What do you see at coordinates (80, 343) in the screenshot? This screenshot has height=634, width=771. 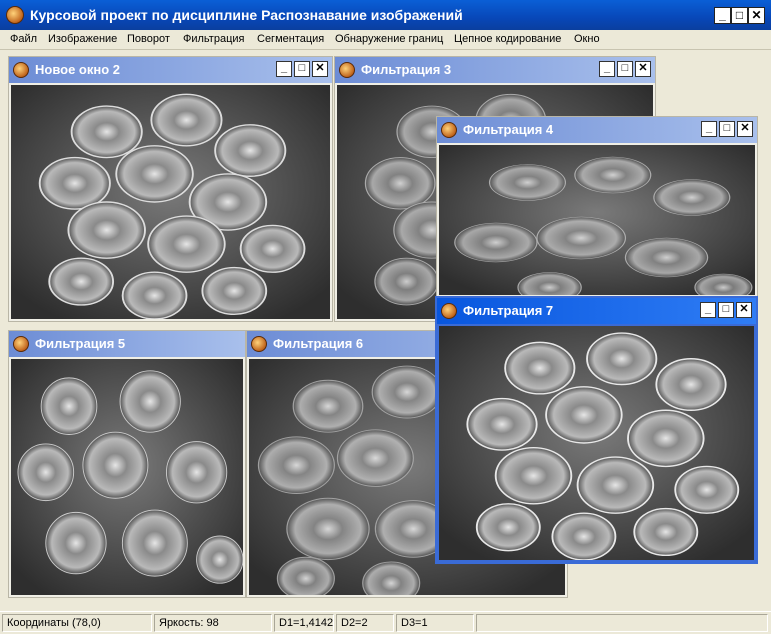 I see `child-title: Фильтрация 5` at bounding box center [80, 343].